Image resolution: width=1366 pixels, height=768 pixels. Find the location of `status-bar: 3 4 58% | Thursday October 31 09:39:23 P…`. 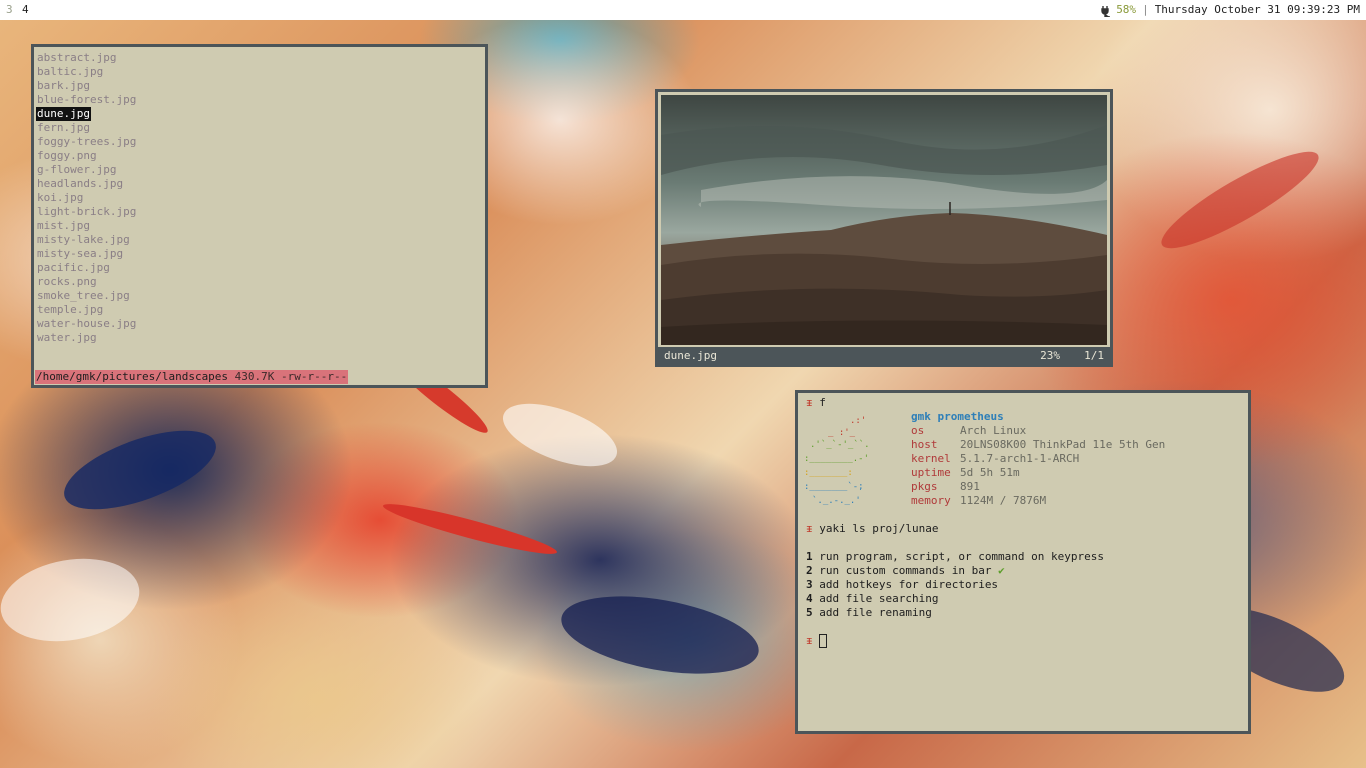

status-bar: 3 4 58% | Thursday October 31 09:39:23 P… is located at coordinates (683, 10).